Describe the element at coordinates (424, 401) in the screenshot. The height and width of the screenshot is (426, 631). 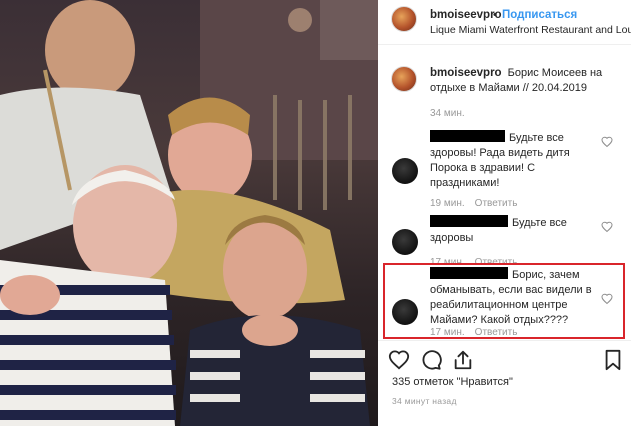
I see `post-time-ago: 34 минут назад` at that location.